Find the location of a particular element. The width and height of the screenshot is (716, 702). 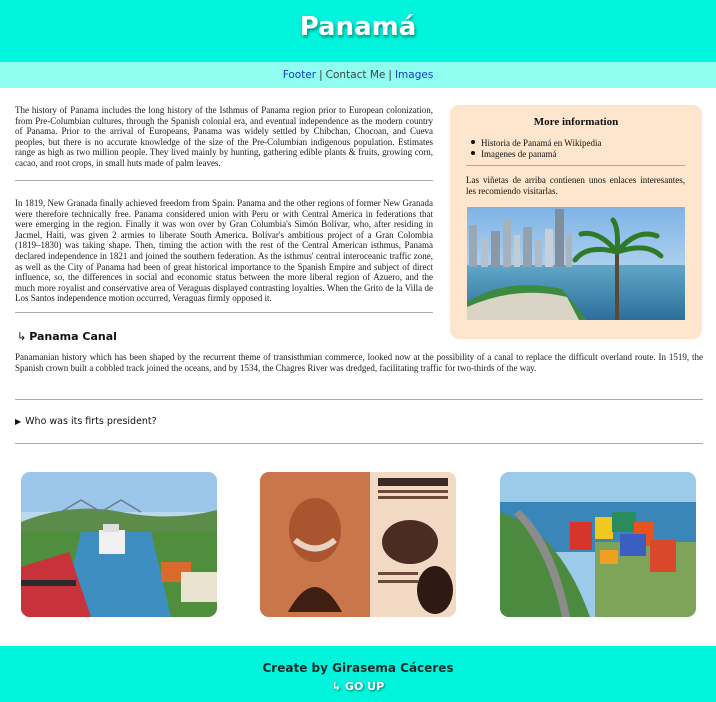

canal-locks-image is located at coordinates (119, 544).